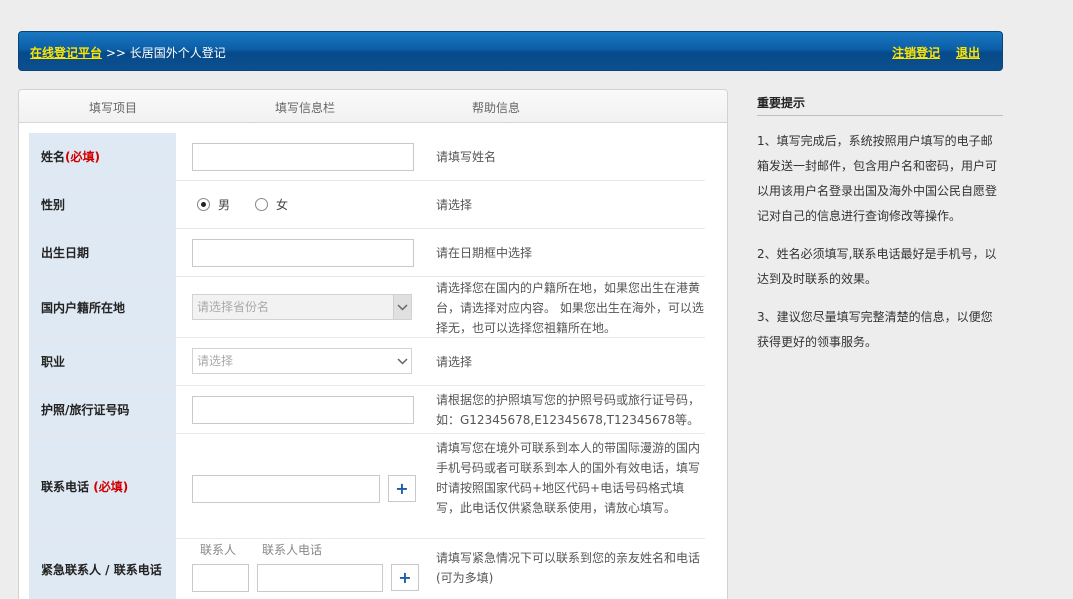  What do you see at coordinates (102, 569) in the screenshot?
I see `emergency-label: 紧急联系人 / 联系电话` at bounding box center [102, 569].